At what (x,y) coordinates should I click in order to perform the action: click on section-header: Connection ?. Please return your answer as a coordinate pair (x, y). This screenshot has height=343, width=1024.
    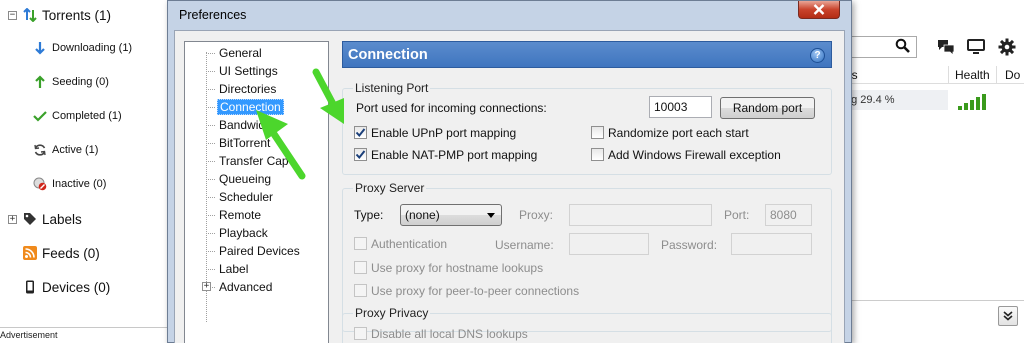
    Looking at the image, I should click on (587, 54).